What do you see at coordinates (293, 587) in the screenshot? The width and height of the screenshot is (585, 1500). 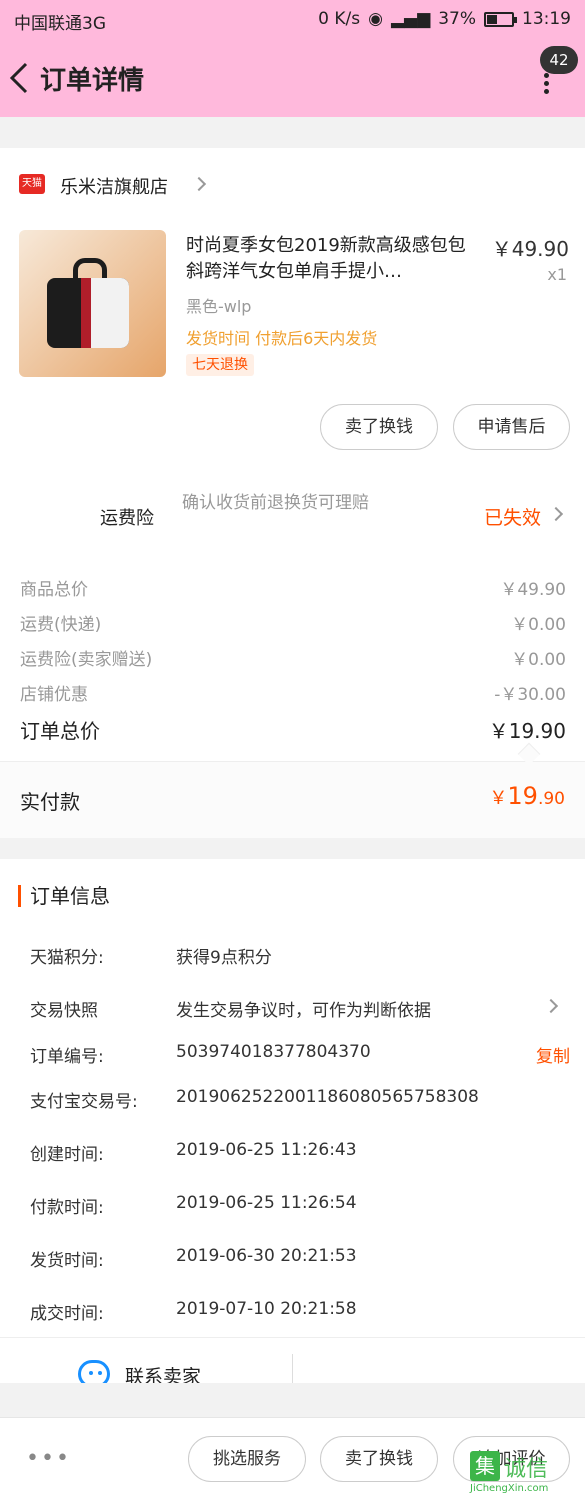 I see `fee-row-goods: 商品总价 ￥49.90` at bounding box center [293, 587].